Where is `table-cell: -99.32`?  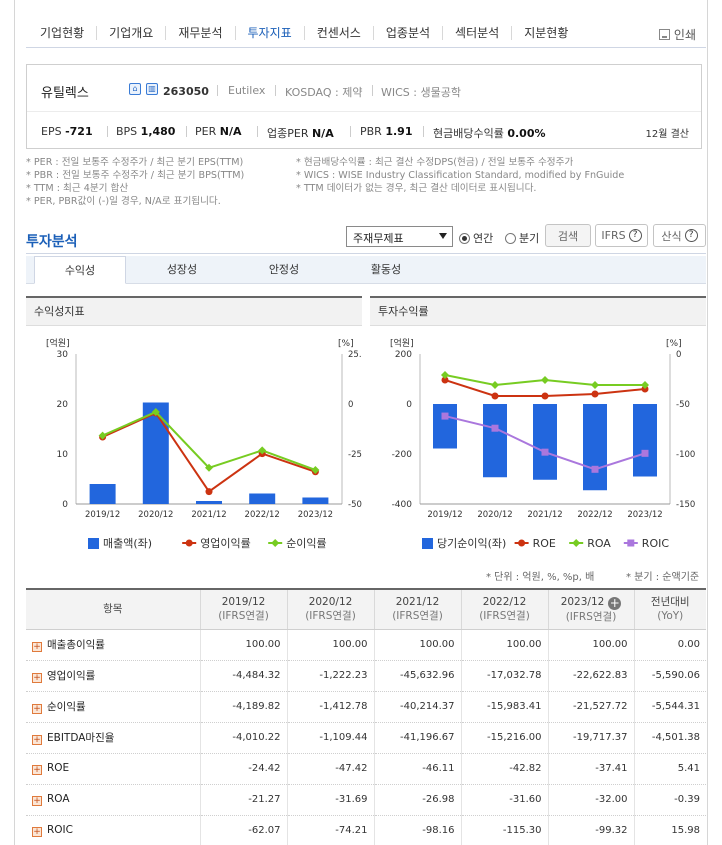
table-cell: -99.32 is located at coordinates (590, 830).